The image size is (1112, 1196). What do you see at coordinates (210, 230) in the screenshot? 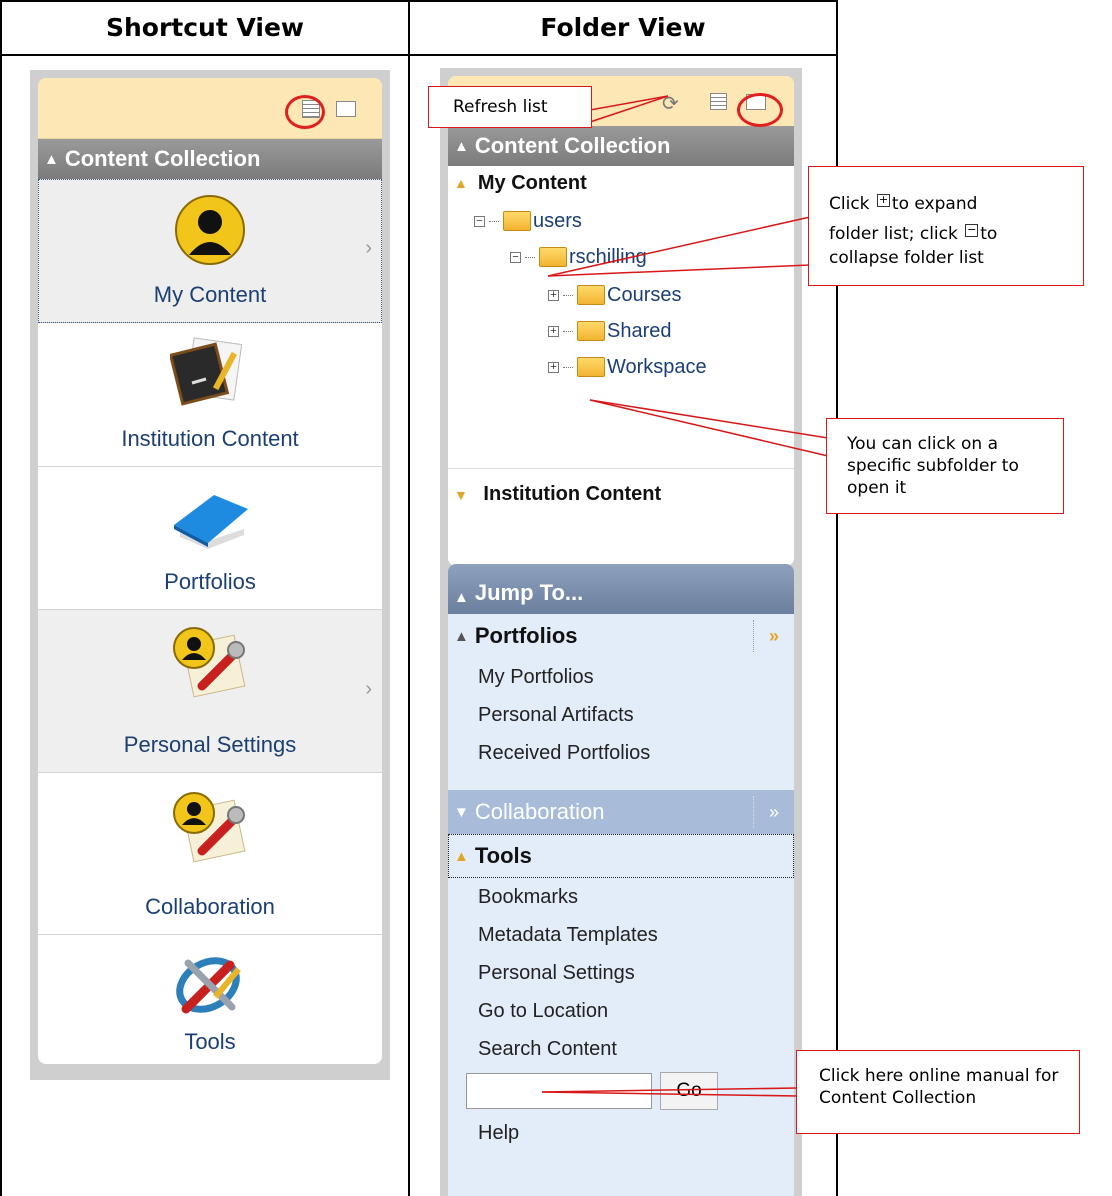
I see `user-silhouette-icon` at bounding box center [210, 230].